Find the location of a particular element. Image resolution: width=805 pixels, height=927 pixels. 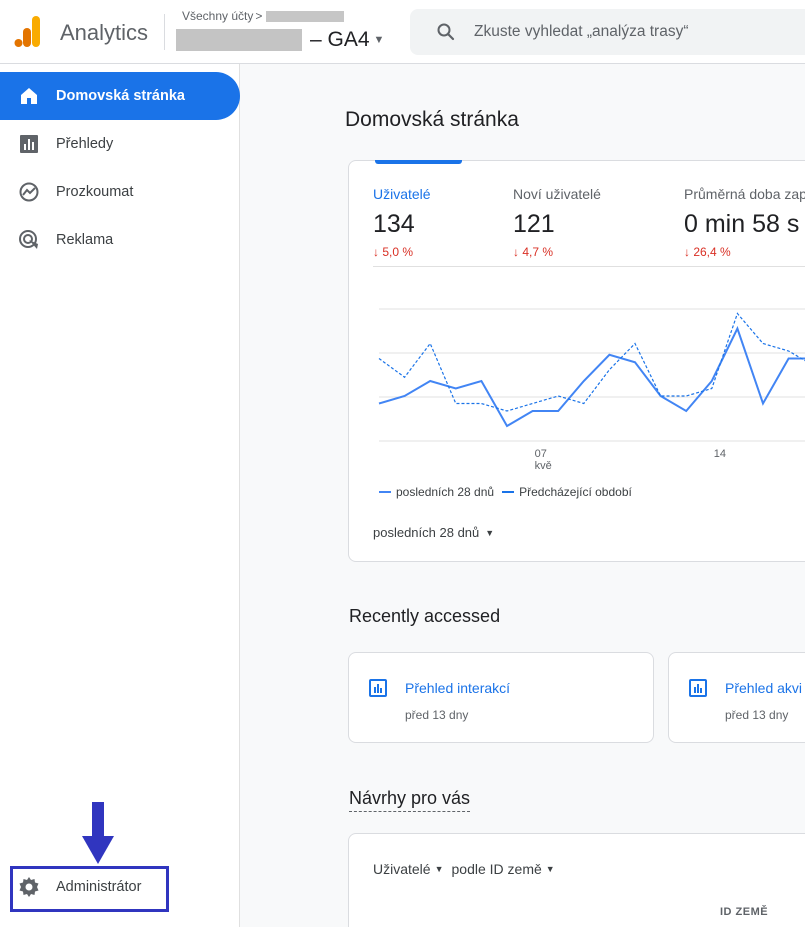

chevron-right-icon: > is located at coordinates (259, 16).